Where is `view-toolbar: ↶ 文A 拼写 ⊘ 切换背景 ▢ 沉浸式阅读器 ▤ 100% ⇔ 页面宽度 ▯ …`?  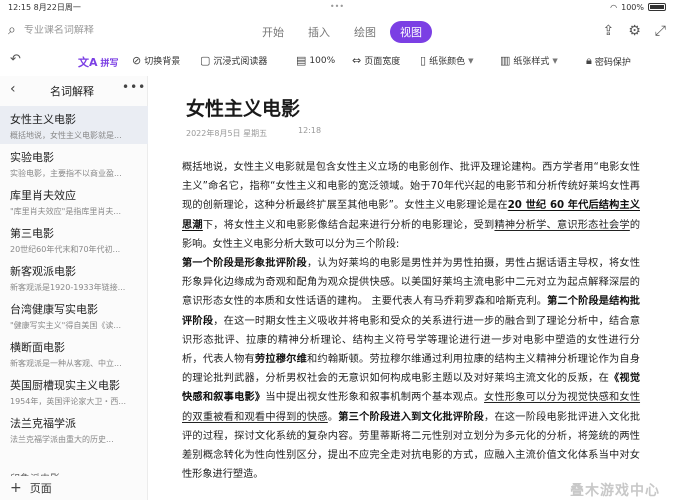 view-toolbar: ↶ 文A 拼写 ⊘ 切换背景 ▢ 沉浸式阅读器 ▤ 100% ⇔ 页面宽度 ▯ … is located at coordinates (337, 61).